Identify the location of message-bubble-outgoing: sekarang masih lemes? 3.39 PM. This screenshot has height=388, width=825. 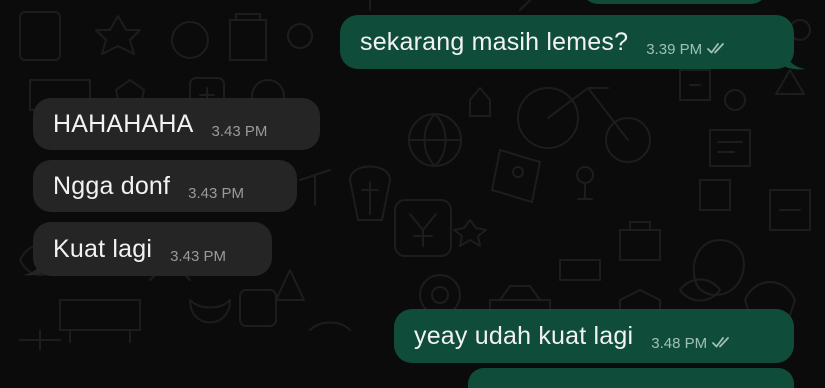
(567, 42).